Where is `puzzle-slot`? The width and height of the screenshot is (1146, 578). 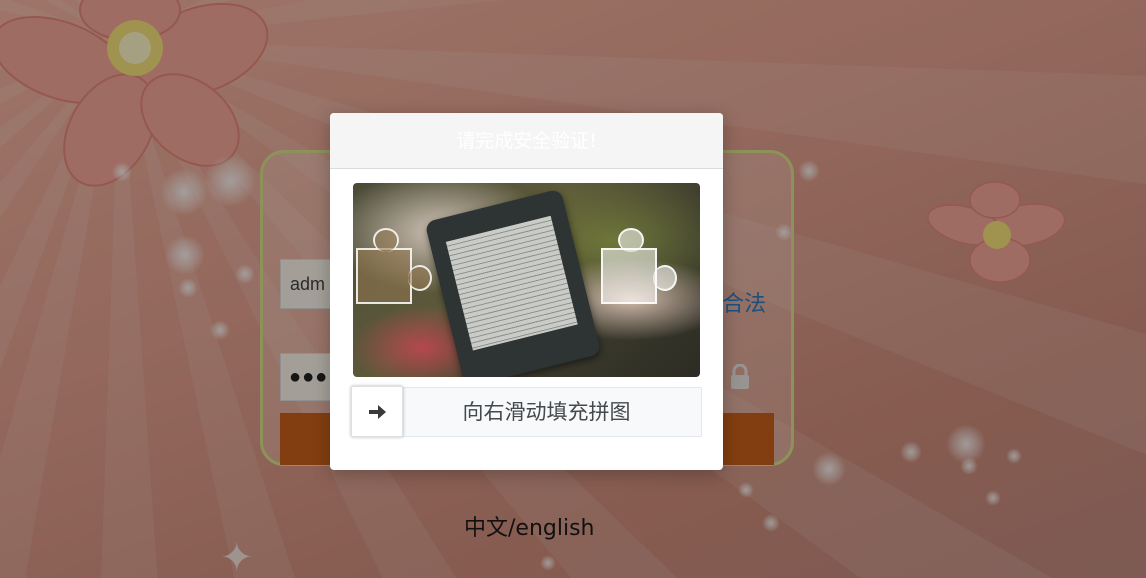
puzzle-slot is located at coordinates (639, 266).